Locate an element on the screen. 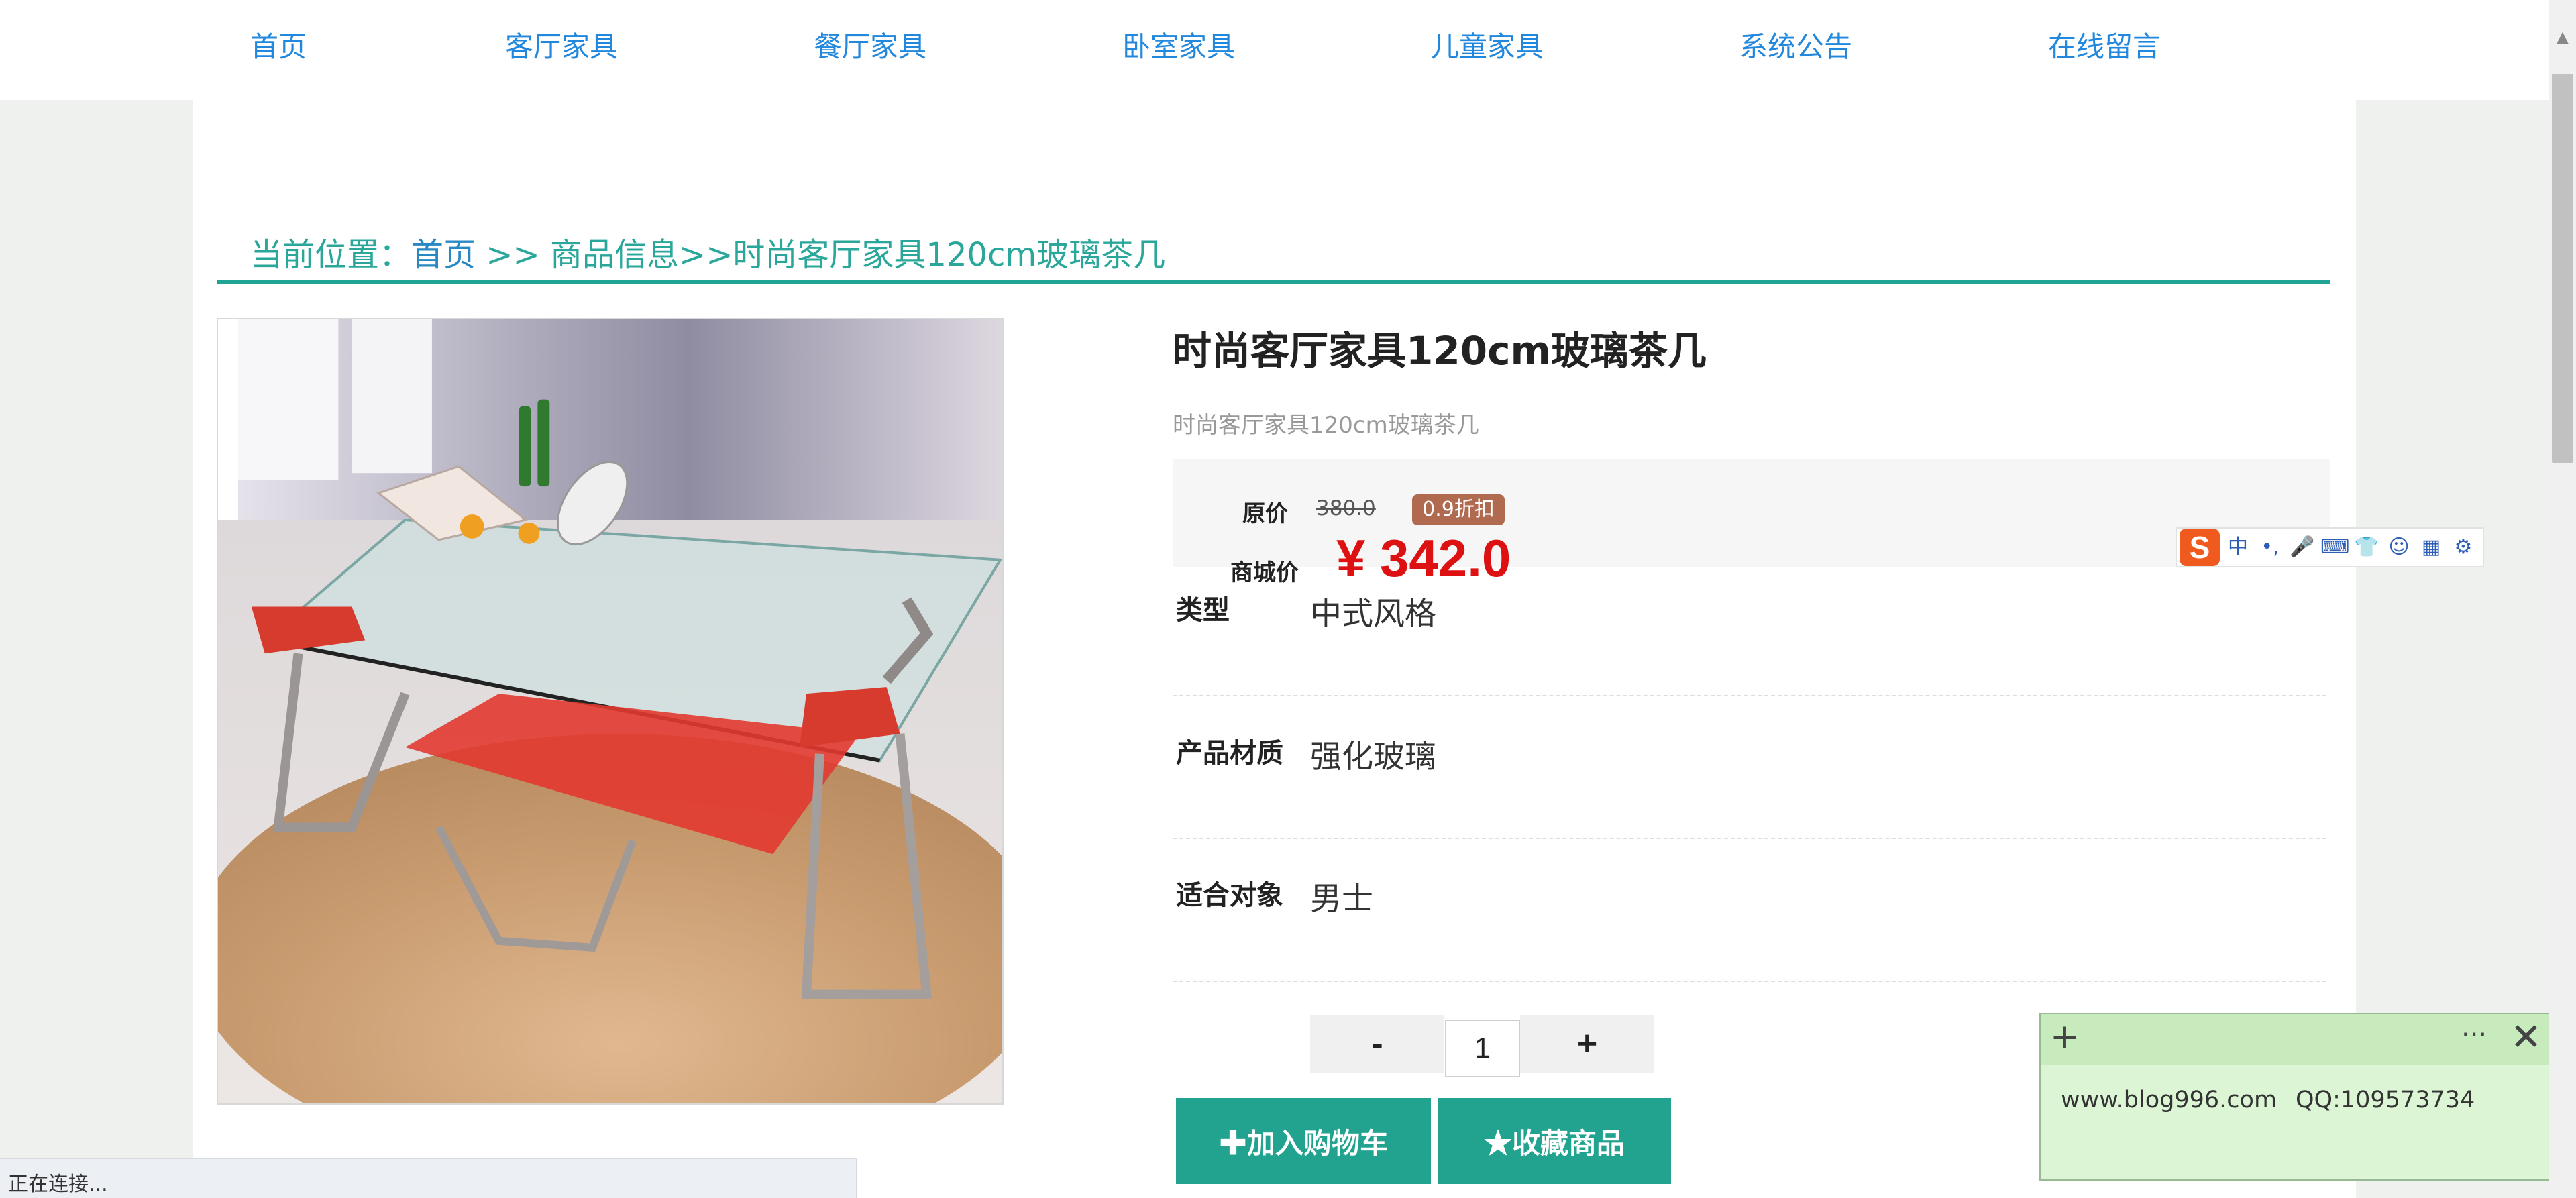 This screenshot has width=2576, height=1198. sticky-note: + ··· ✕ www.blog996.com QQ:109573734 is located at coordinates (2296, 1097).